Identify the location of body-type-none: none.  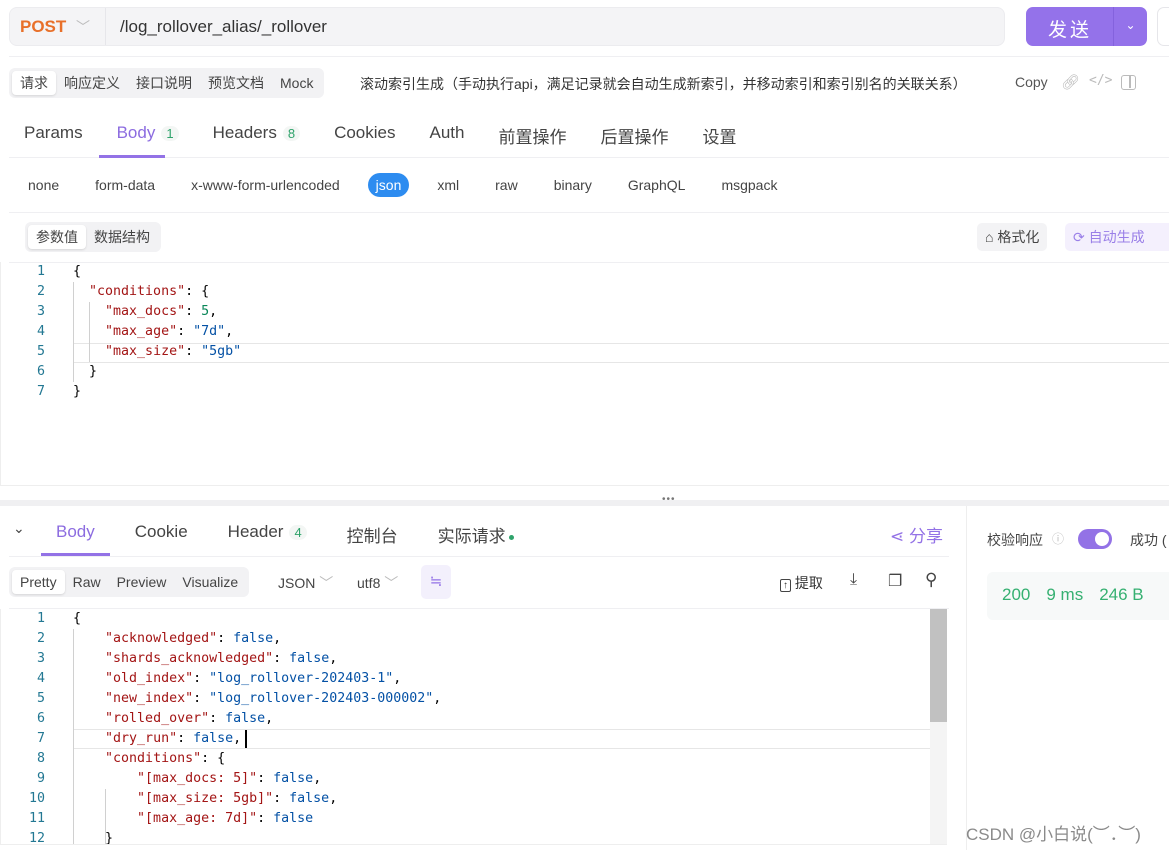
(43, 185).